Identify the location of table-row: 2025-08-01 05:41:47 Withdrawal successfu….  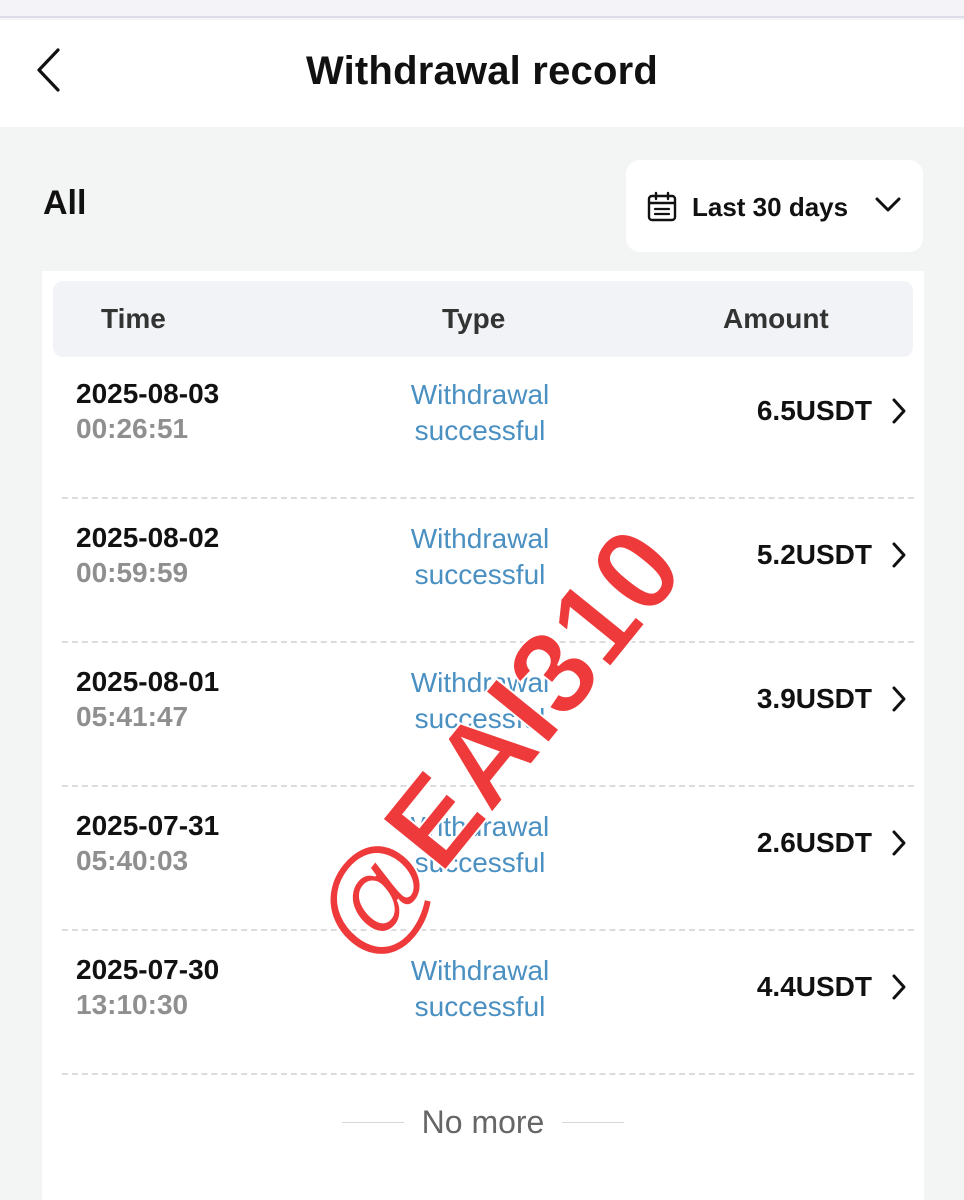
(488, 715).